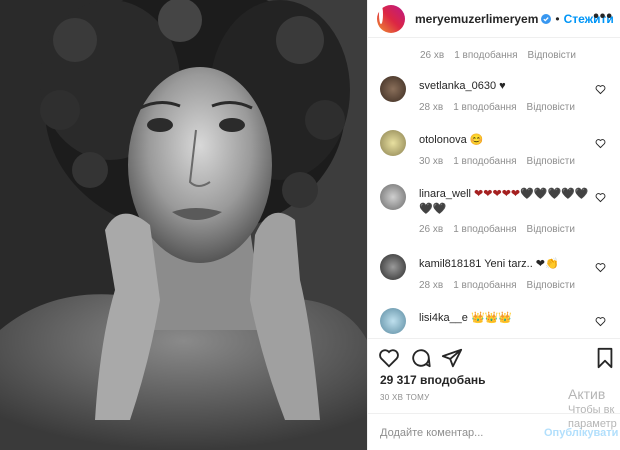 This screenshot has width=620, height=450. I want to click on comment-body: Yeni tarz.. ❤👏, so click(520, 264).